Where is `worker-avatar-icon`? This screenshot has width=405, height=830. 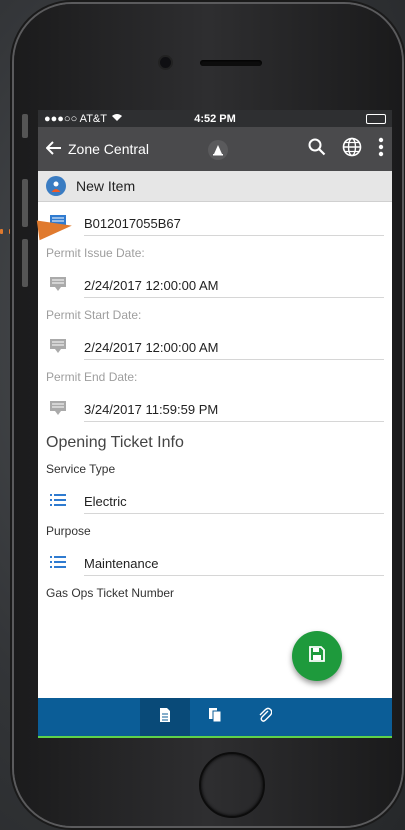
worker-avatar-icon is located at coordinates (56, 186).